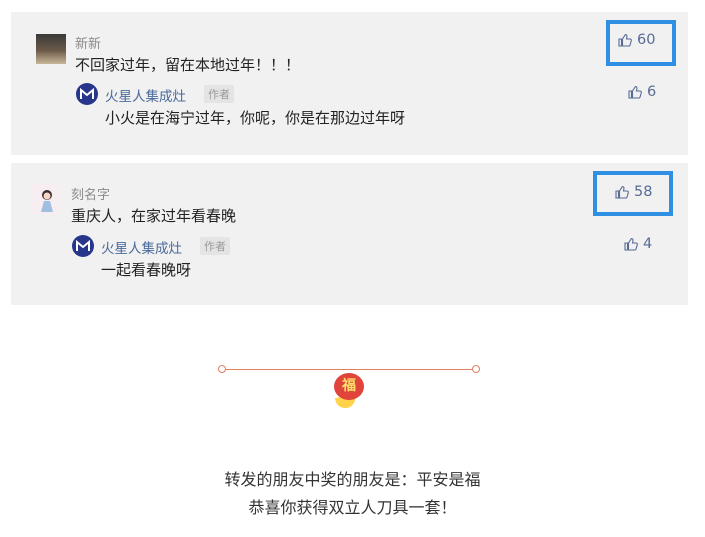  What do you see at coordinates (88, 42) in the screenshot?
I see `comment-username: 新新` at bounding box center [88, 42].